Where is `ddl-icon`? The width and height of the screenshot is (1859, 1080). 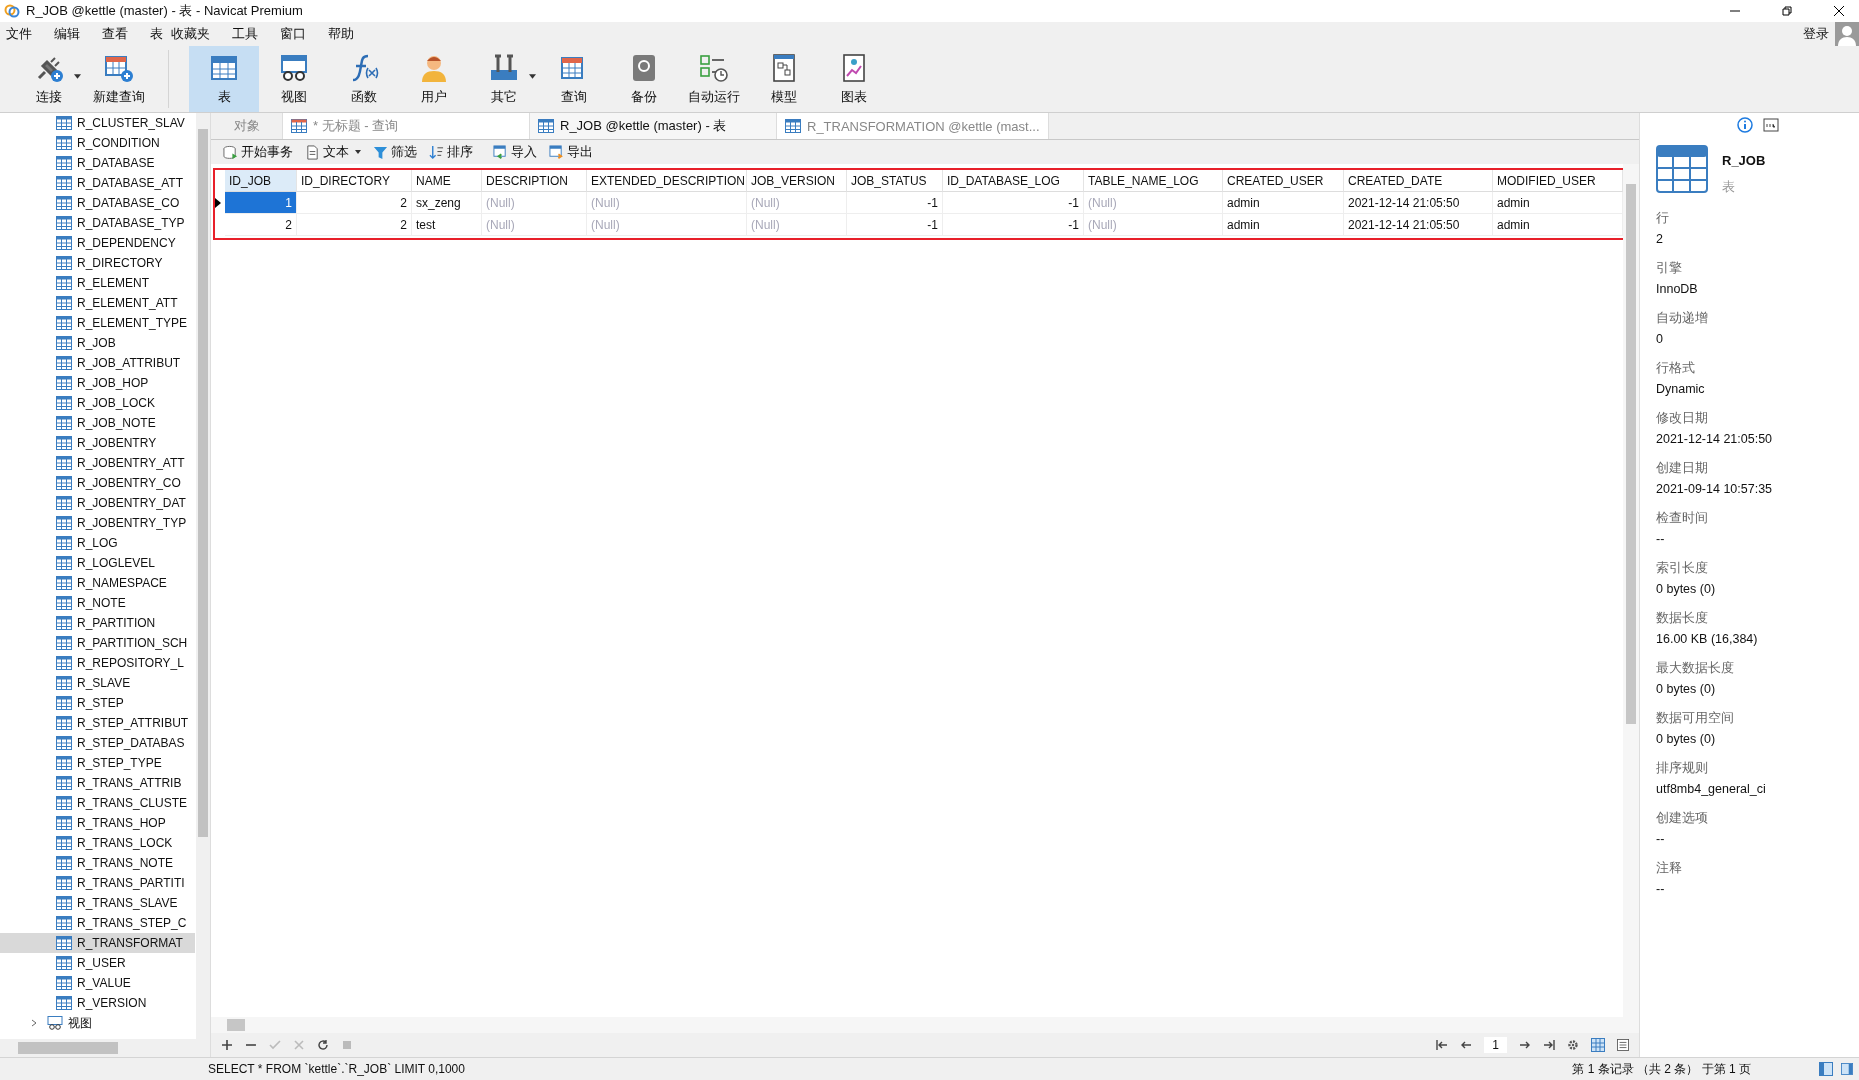 ddl-icon is located at coordinates (1770, 125).